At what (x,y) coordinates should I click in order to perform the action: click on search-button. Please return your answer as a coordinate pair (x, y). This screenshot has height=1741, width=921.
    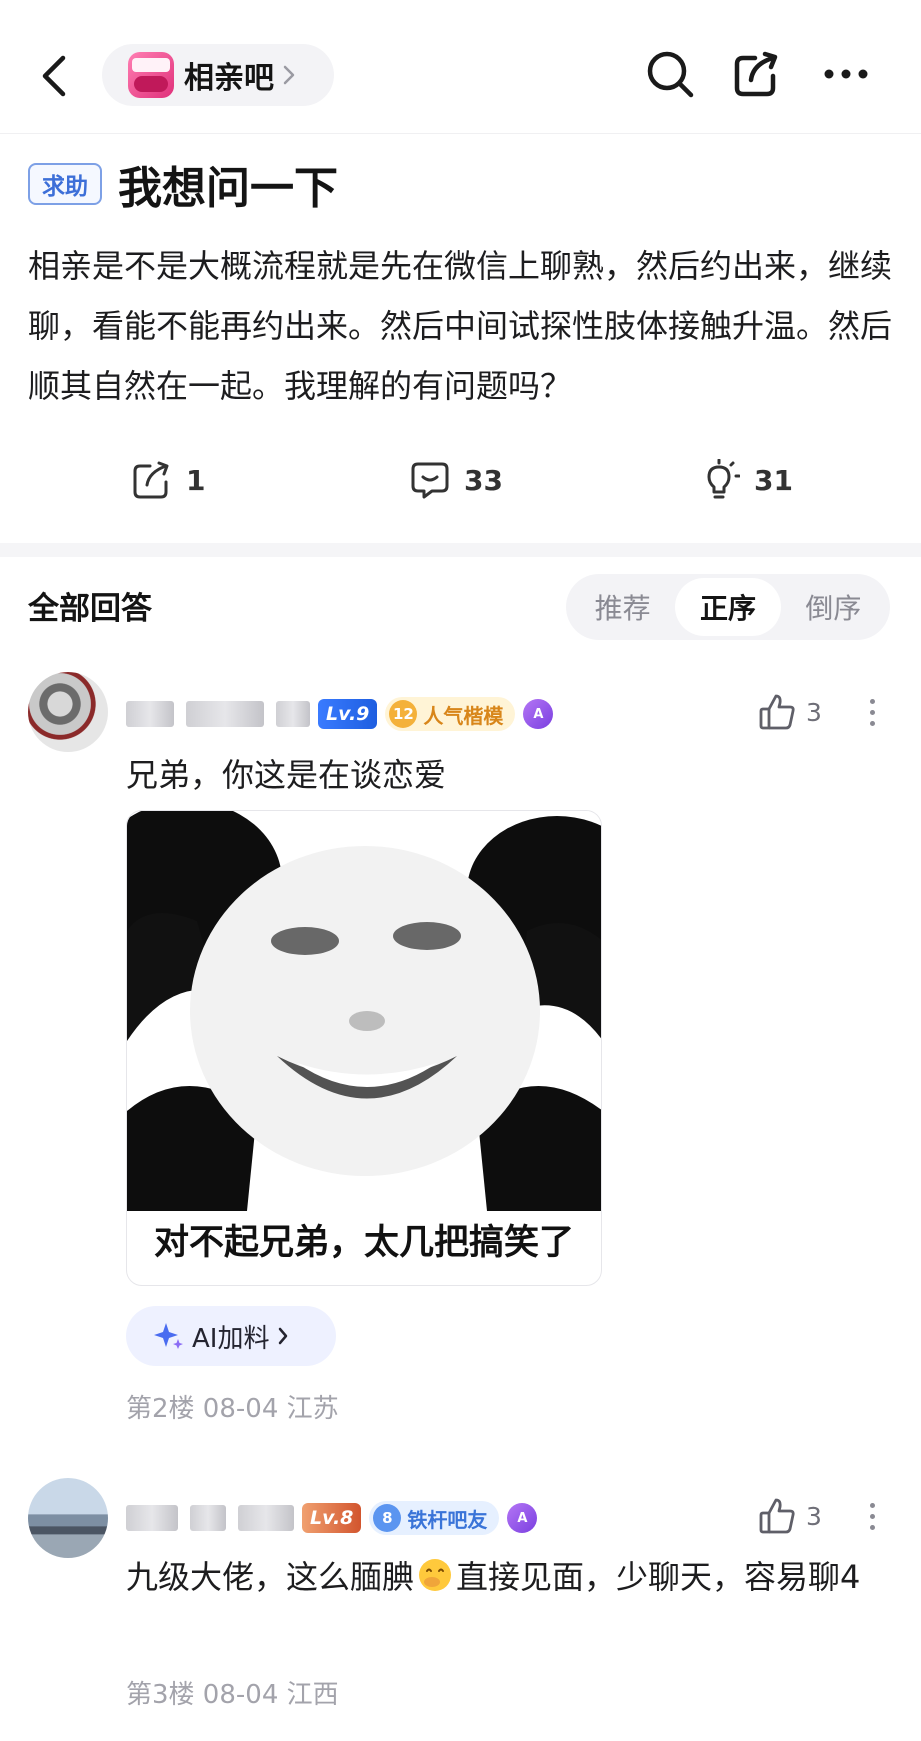
    Looking at the image, I should click on (670, 74).